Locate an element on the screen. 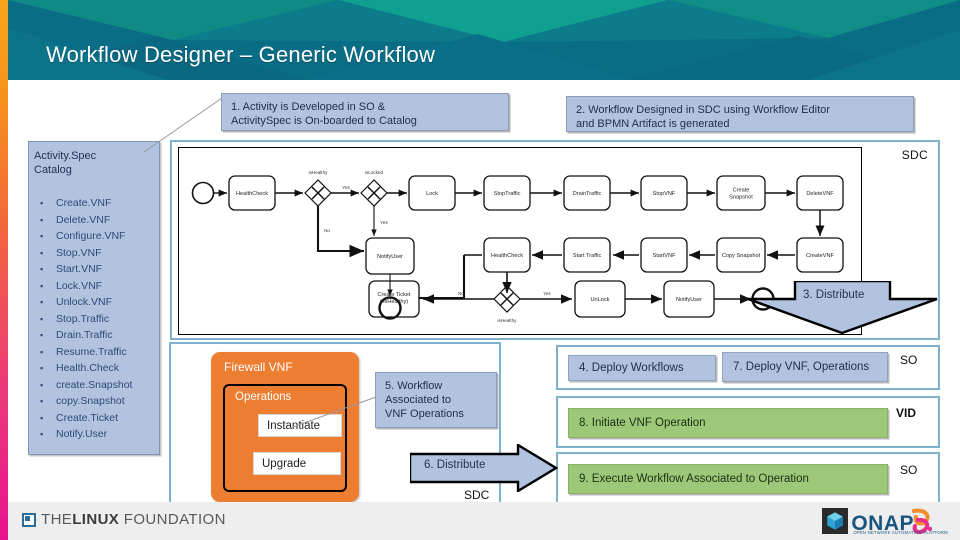  bpmn-flow-label-no-1: No is located at coordinates (327, 230).